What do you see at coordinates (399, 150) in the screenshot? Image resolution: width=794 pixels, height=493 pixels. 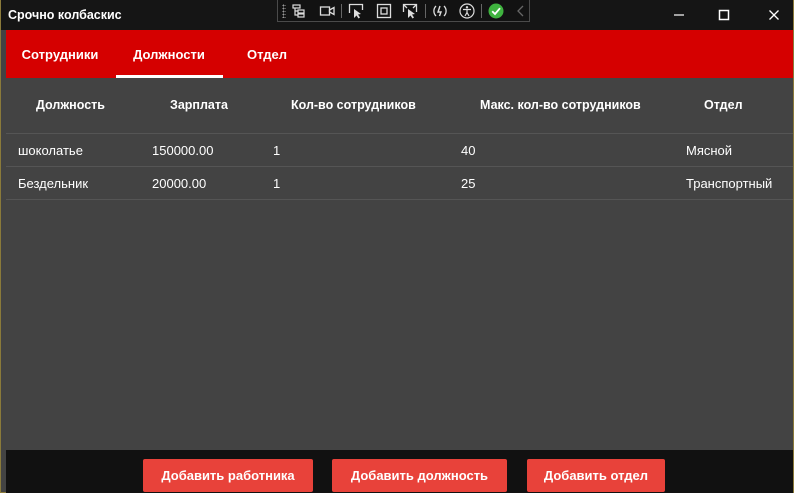 I see `table-row: шоколатье 150000.00 1 40 Мясной` at bounding box center [399, 150].